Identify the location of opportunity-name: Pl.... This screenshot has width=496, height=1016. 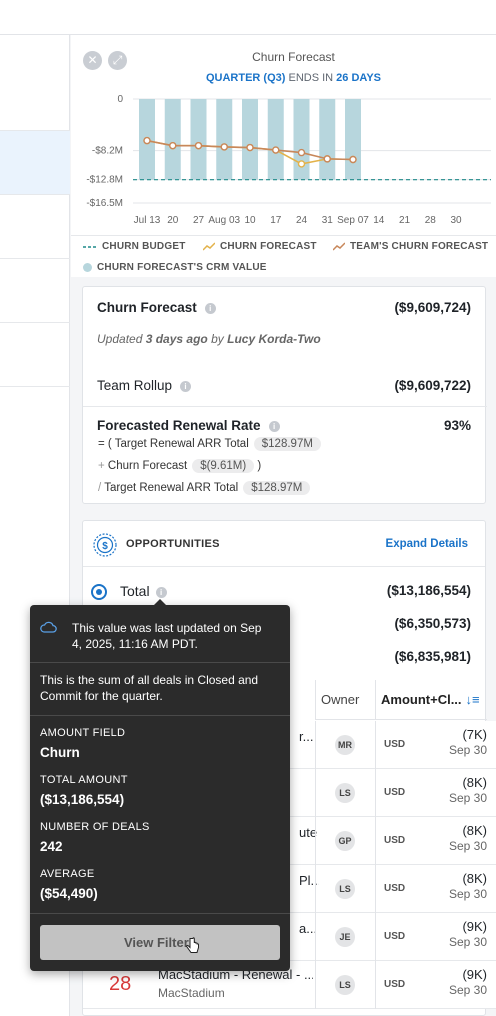
(309, 880).